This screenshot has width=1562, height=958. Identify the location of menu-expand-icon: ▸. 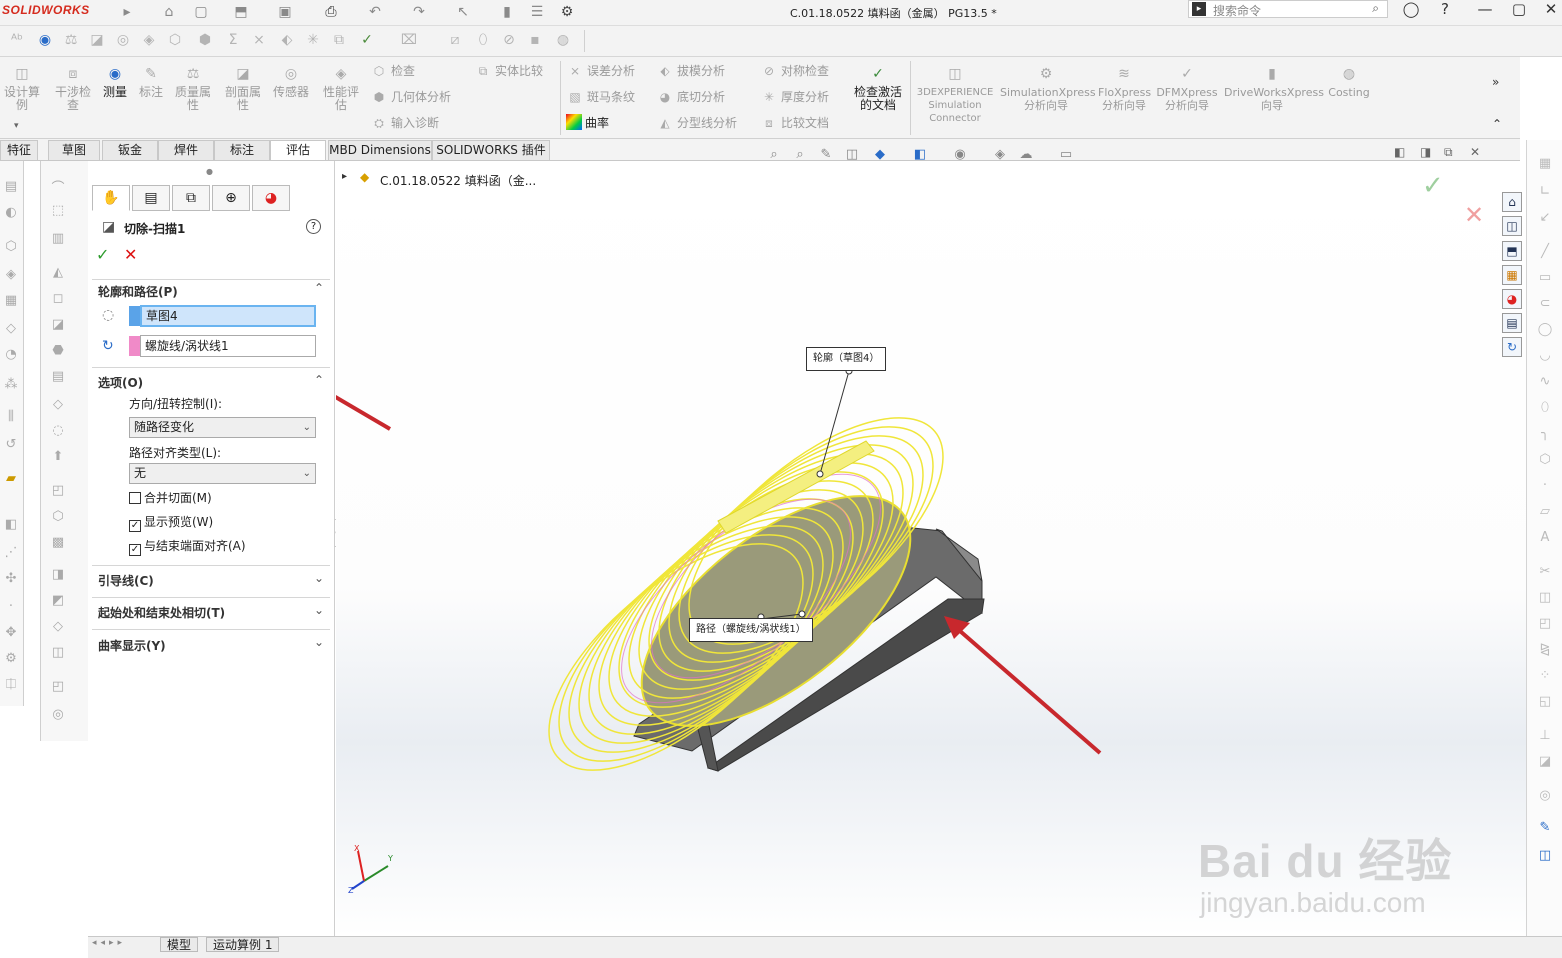
(127, 12).